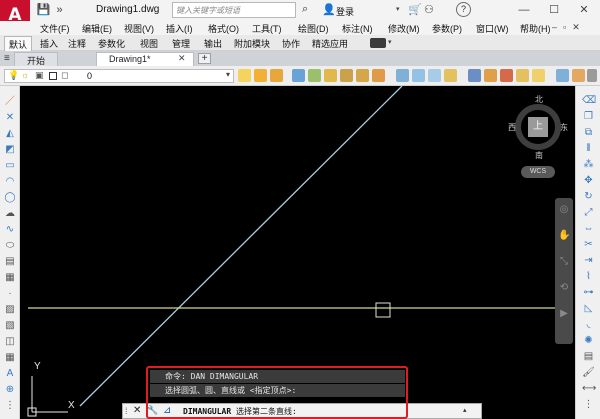  What do you see at coordinates (429, 9) in the screenshot?
I see `a360-icon: ⚇` at bounding box center [429, 9].